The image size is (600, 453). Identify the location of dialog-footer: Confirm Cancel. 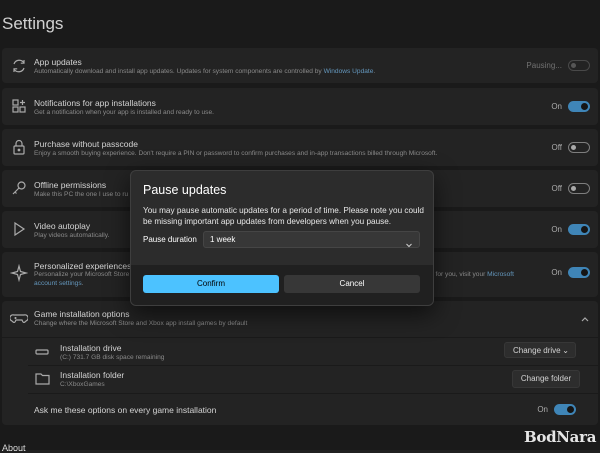
(282, 285).